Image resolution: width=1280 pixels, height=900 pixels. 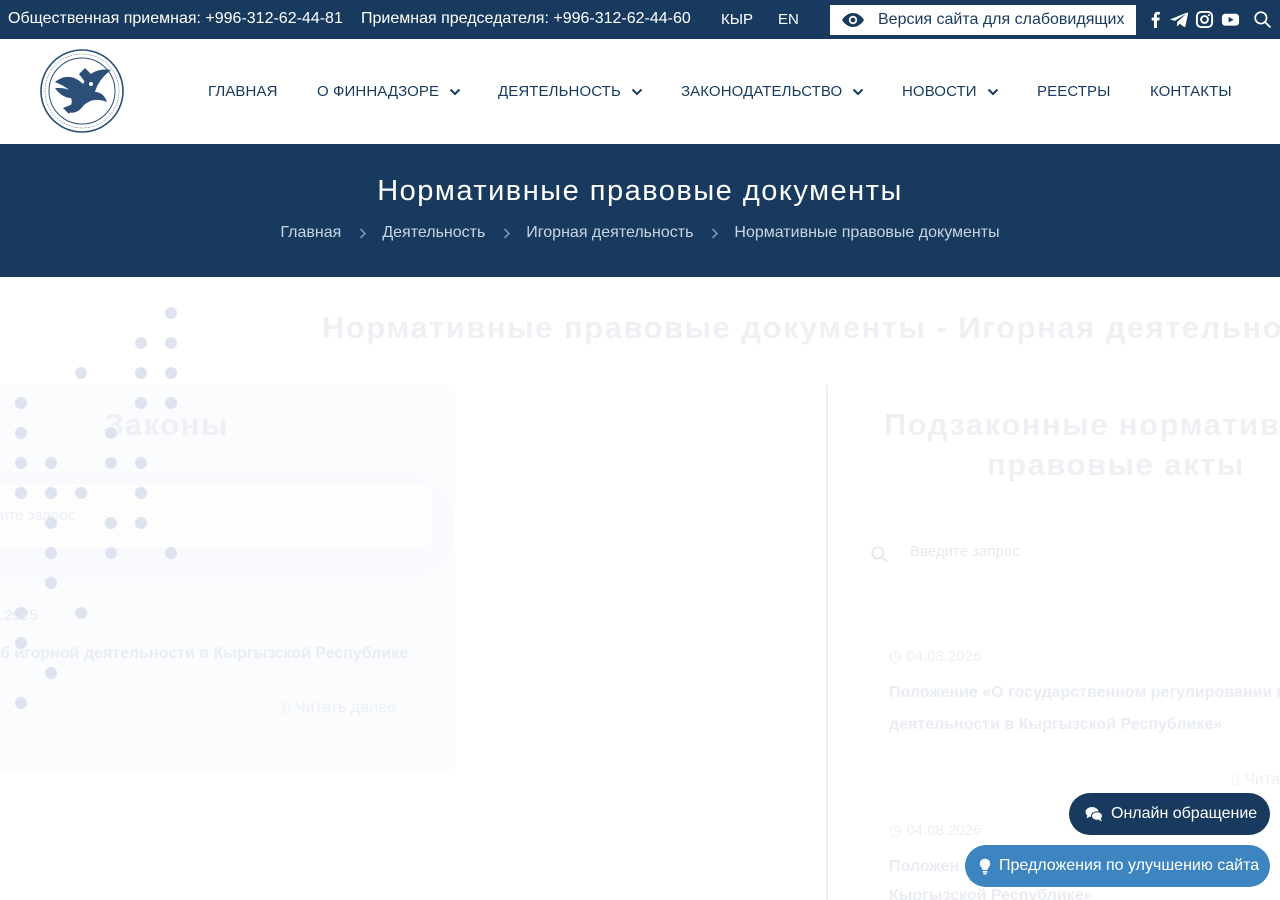 I want to click on breadcrumb-activity: Деятельность, so click(x=433, y=233).